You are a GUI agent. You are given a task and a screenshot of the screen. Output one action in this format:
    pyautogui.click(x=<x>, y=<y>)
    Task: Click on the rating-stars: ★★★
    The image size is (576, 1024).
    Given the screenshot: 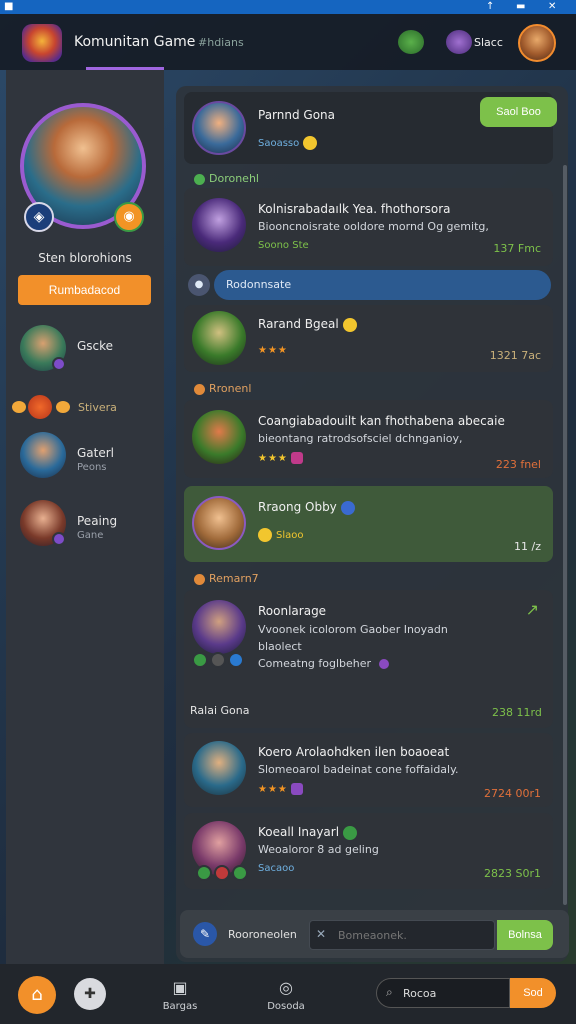 What is the action you would take?
    pyautogui.click(x=280, y=789)
    